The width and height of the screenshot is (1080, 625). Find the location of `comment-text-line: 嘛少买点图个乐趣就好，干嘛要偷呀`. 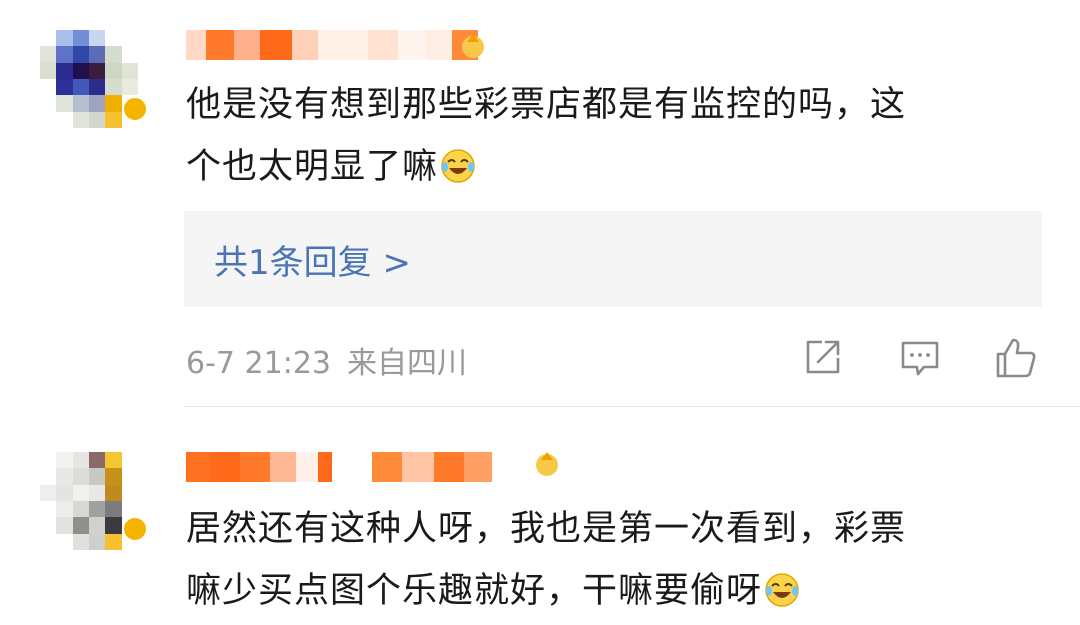

comment-text-line: 嘛少买点图个乐趣就好，干嘛要偷呀 is located at coordinates (474, 591).